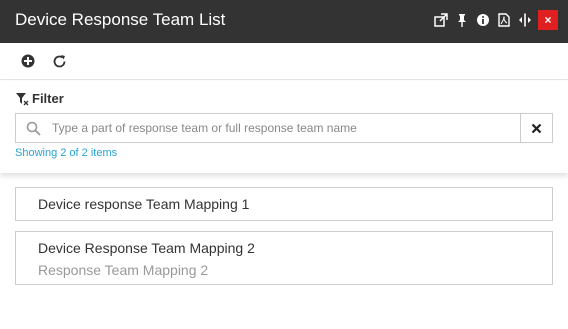  I want to click on refresh-icon, so click(59, 60).